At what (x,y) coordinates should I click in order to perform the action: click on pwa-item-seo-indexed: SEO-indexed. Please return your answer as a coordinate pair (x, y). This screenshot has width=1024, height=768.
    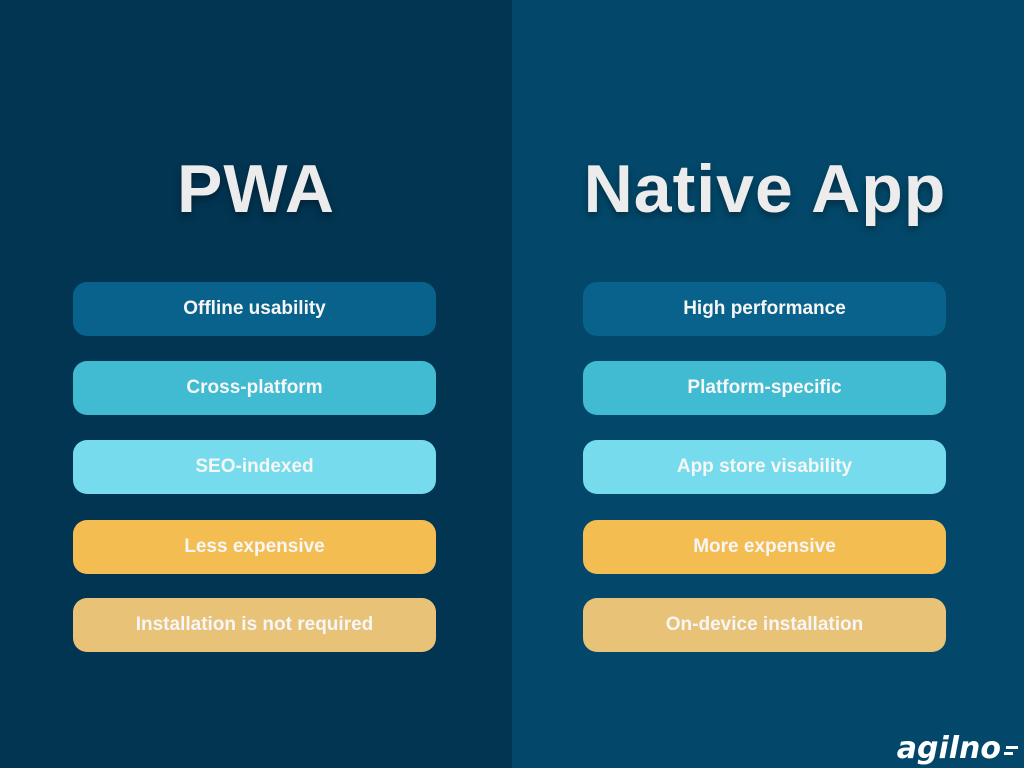
    Looking at the image, I should click on (254, 467).